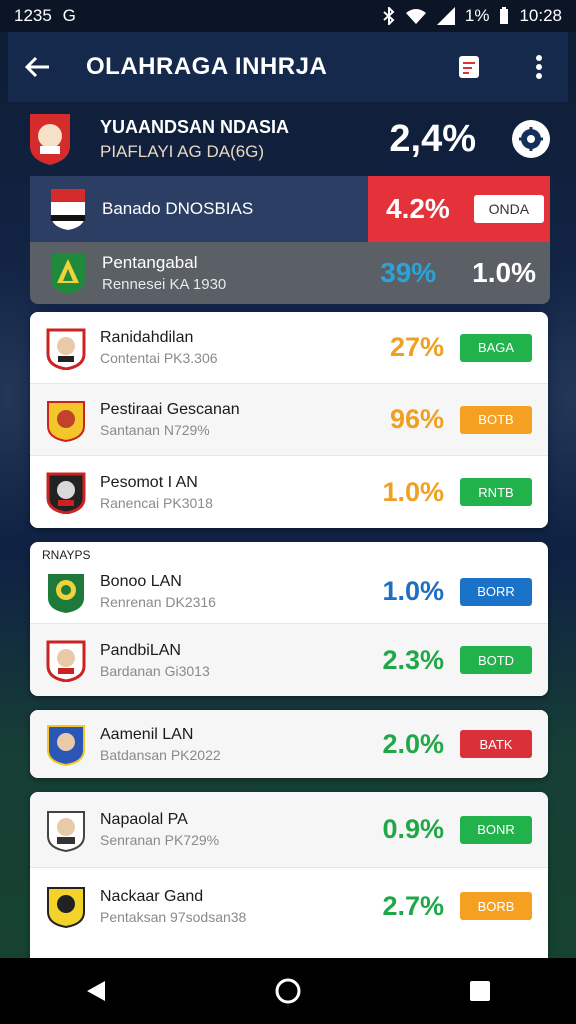 The height and width of the screenshot is (1024, 576). What do you see at coordinates (155, 670) in the screenshot?
I see `item-sub: Bardanan Gi3013` at bounding box center [155, 670].